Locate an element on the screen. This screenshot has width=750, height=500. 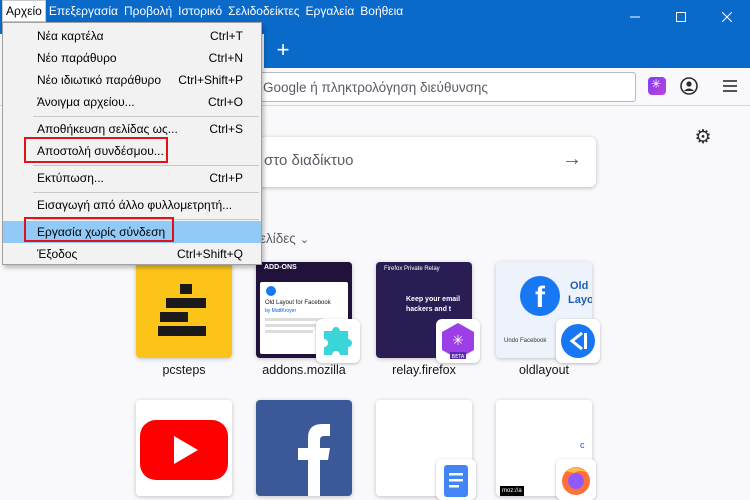
menu-item-shortcut: Ctrl+T is located at coordinates (226, 36).